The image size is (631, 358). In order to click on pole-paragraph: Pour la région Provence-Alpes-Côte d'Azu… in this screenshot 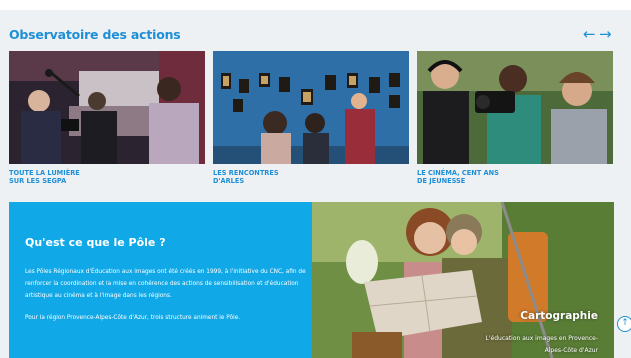, I will do `click(133, 318)`.